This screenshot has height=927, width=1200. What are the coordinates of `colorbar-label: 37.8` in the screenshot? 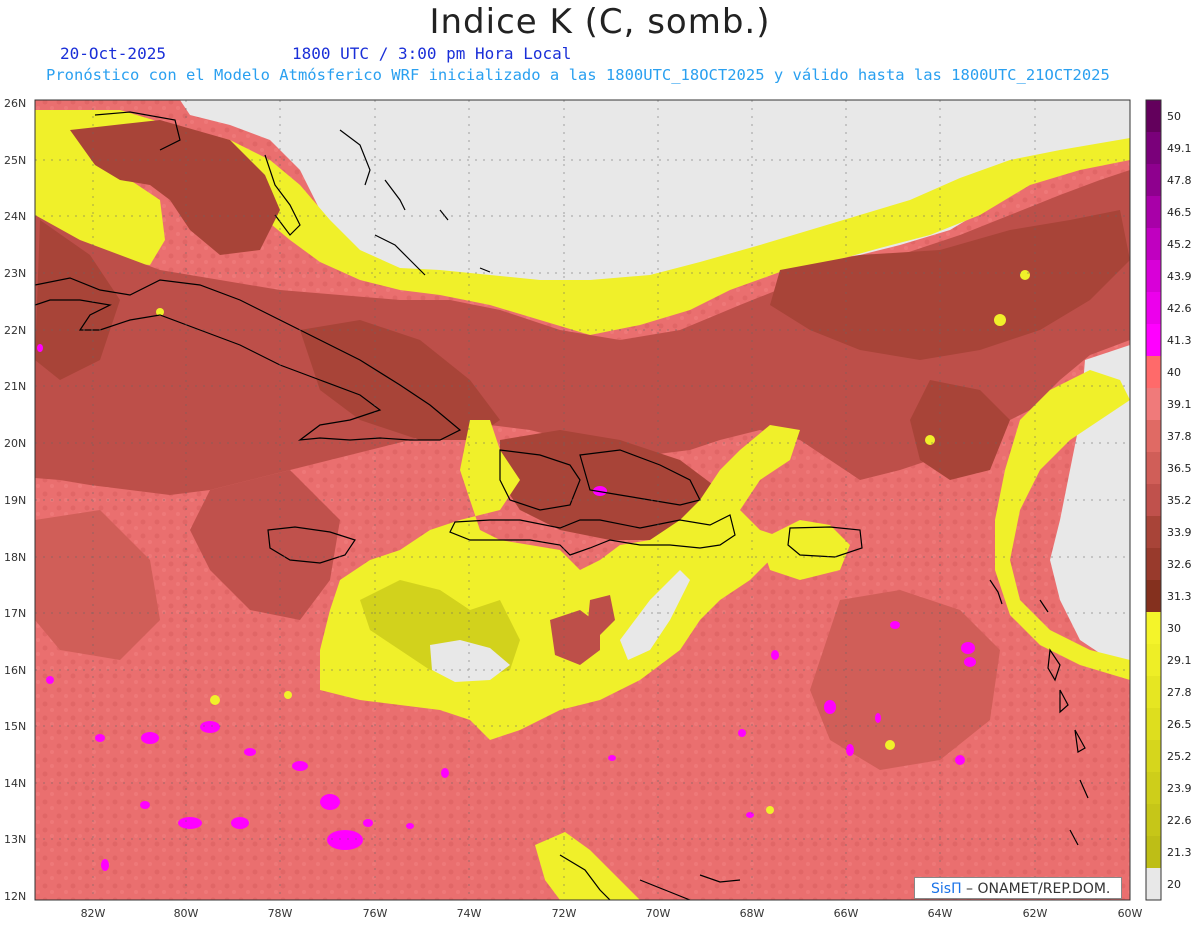 It's located at (1179, 436).